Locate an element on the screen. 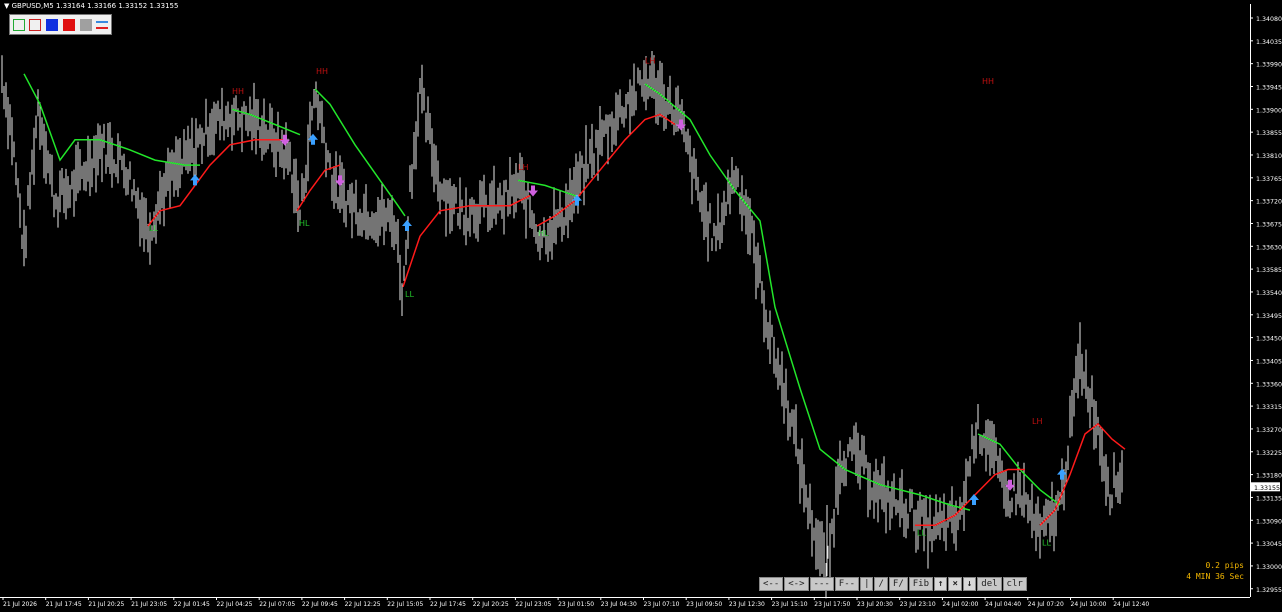 This screenshot has width=1282, height=612. price-tick-label: 1.33900 is located at coordinates (1269, 110).